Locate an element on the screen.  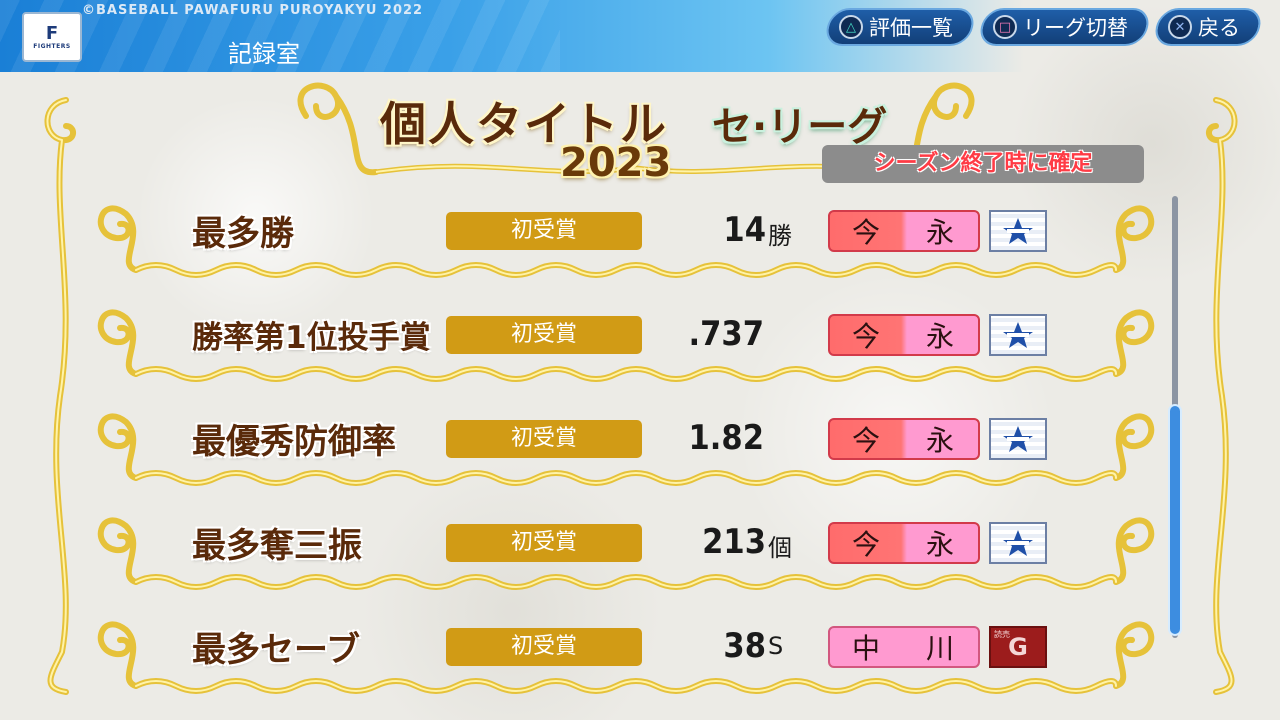
square-button-icon: □ is located at coordinates (1005, 27).